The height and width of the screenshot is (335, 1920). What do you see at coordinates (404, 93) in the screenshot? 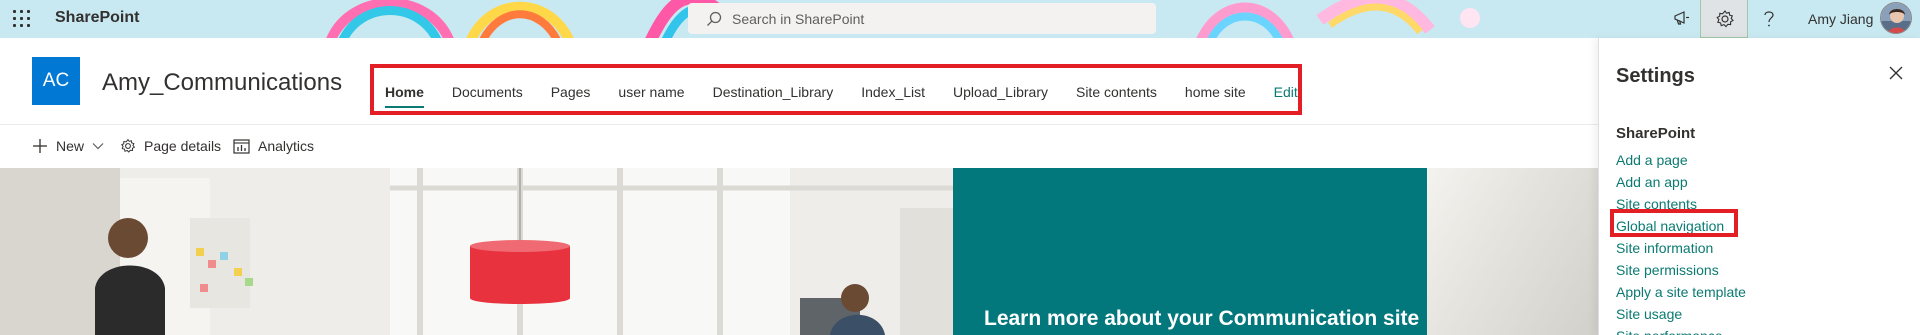
I see `nav-item-home: Home` at bounding box center [404, 93].